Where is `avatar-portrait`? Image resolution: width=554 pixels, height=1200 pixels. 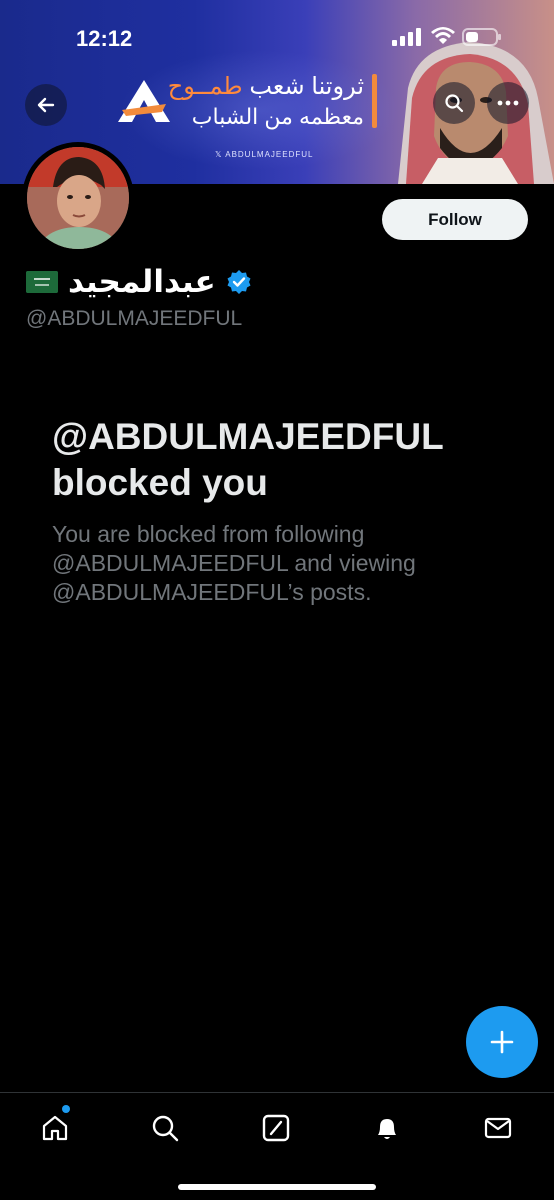 avatar-portrait is located at coordinates (78, 198).